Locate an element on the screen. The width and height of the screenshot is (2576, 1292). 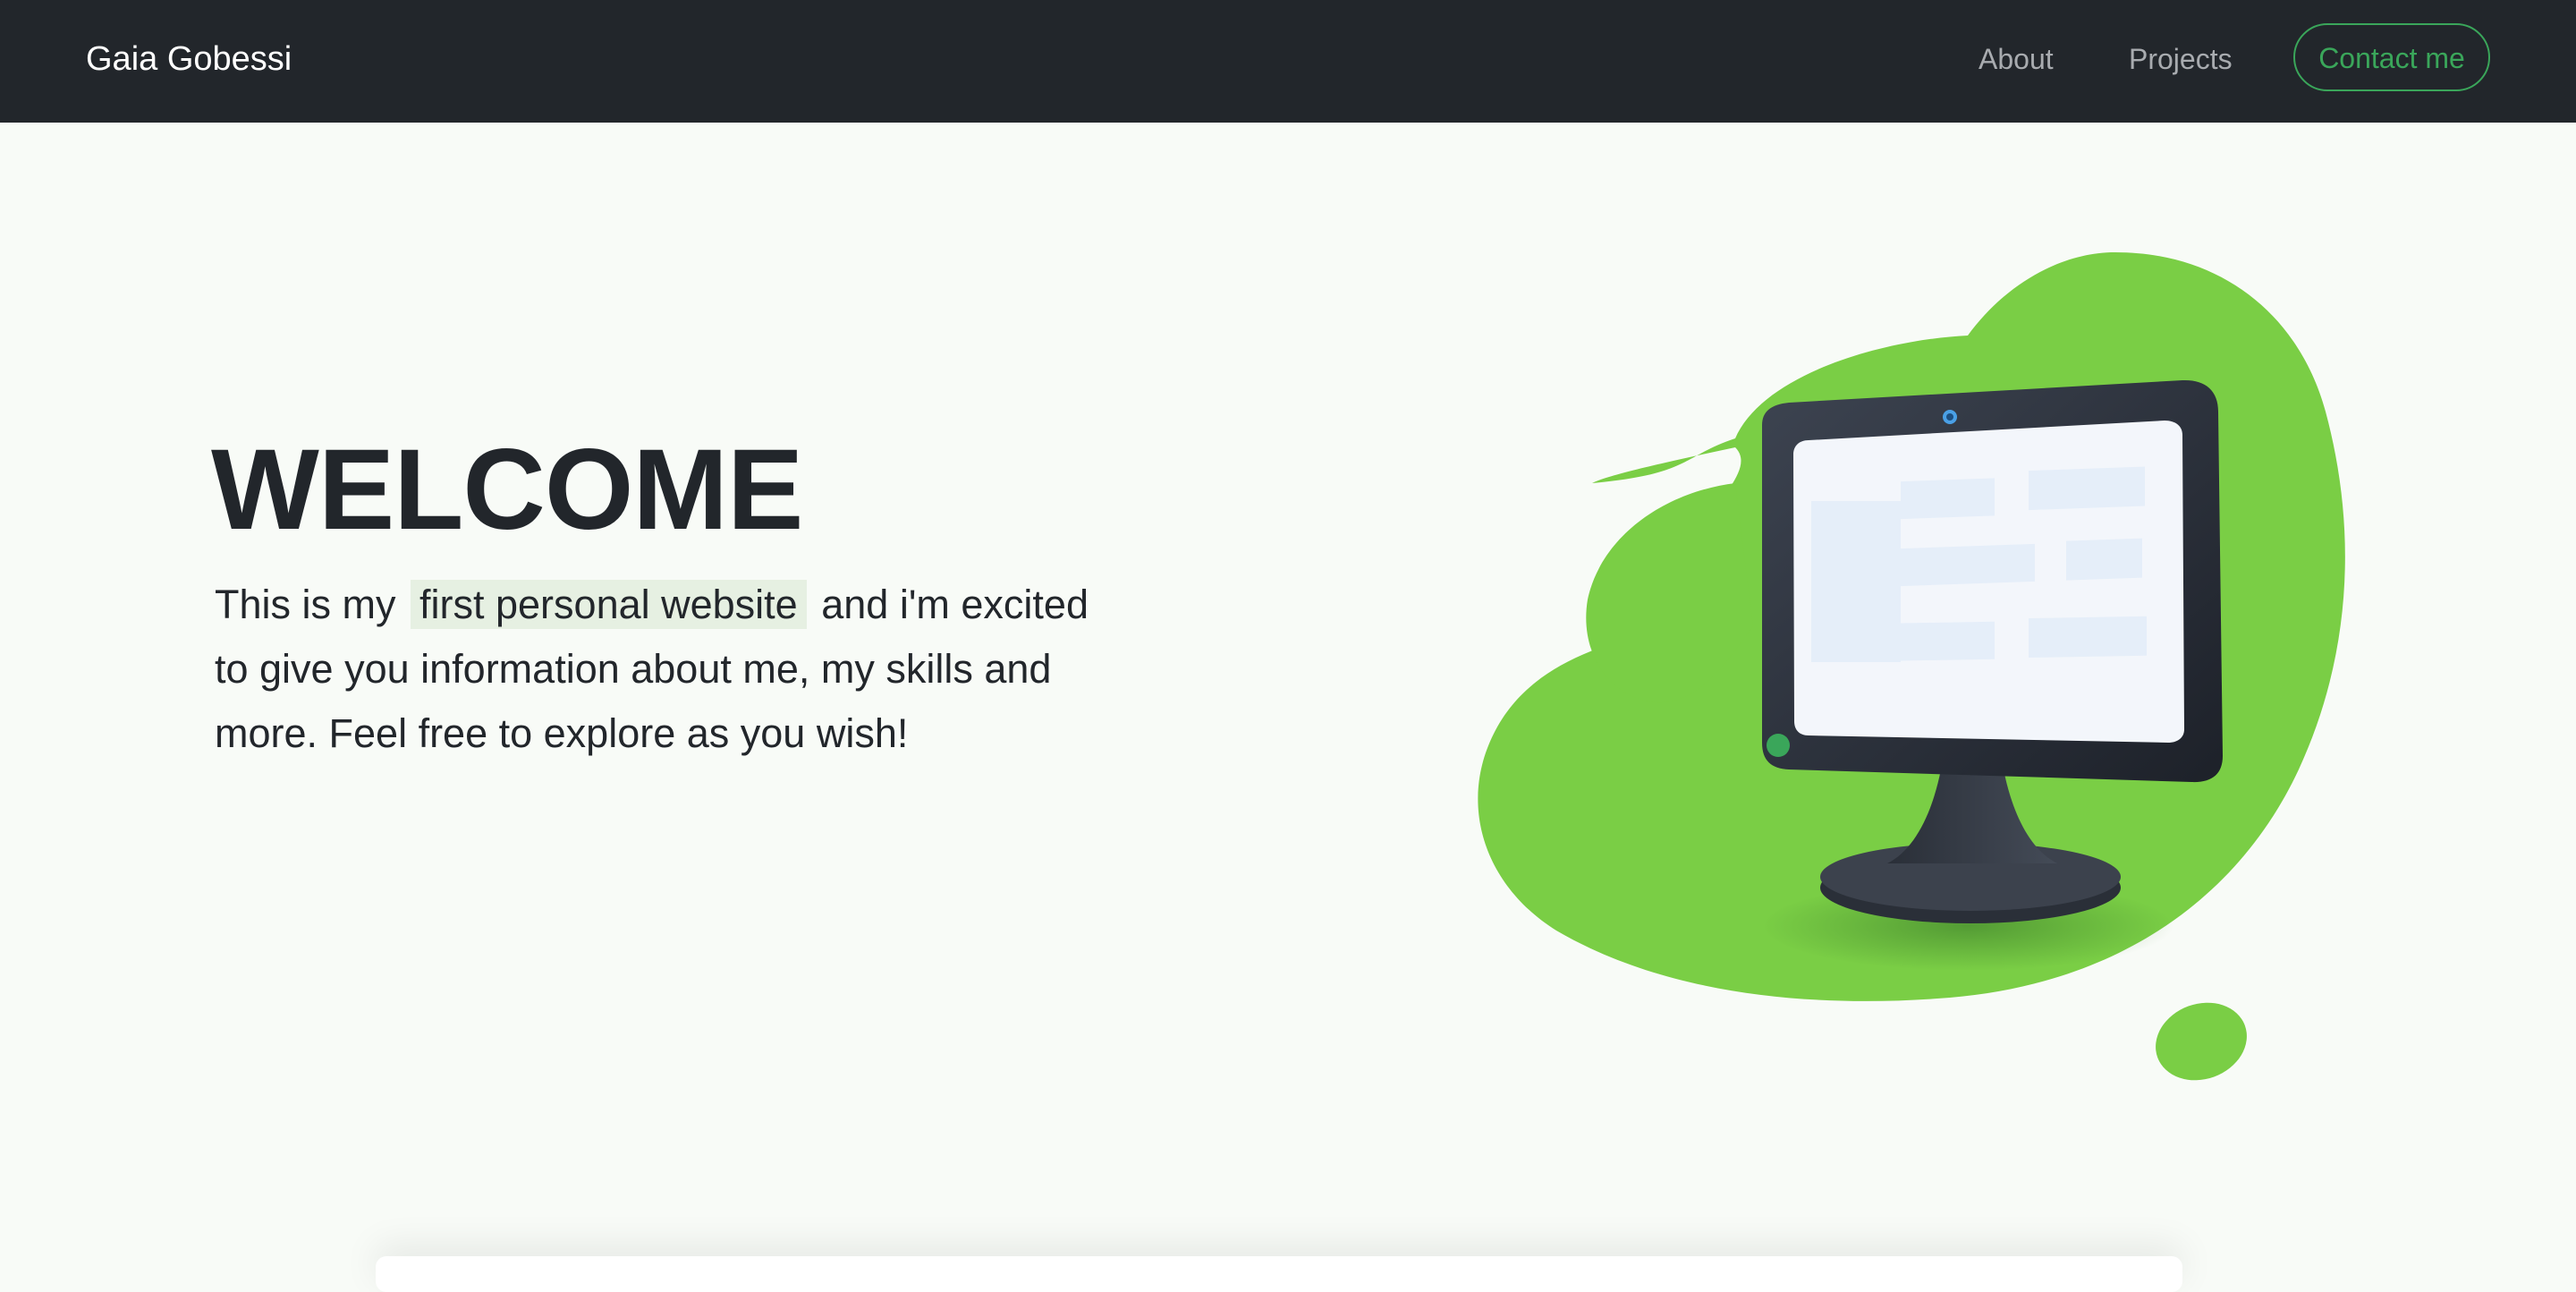
hero-highlight: first personal website is located at coordinates (609, 604).